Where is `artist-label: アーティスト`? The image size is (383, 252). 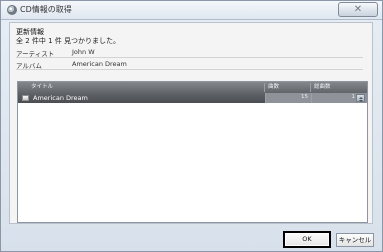
artist-label: アーティスト is located at coordinates (35, 54).